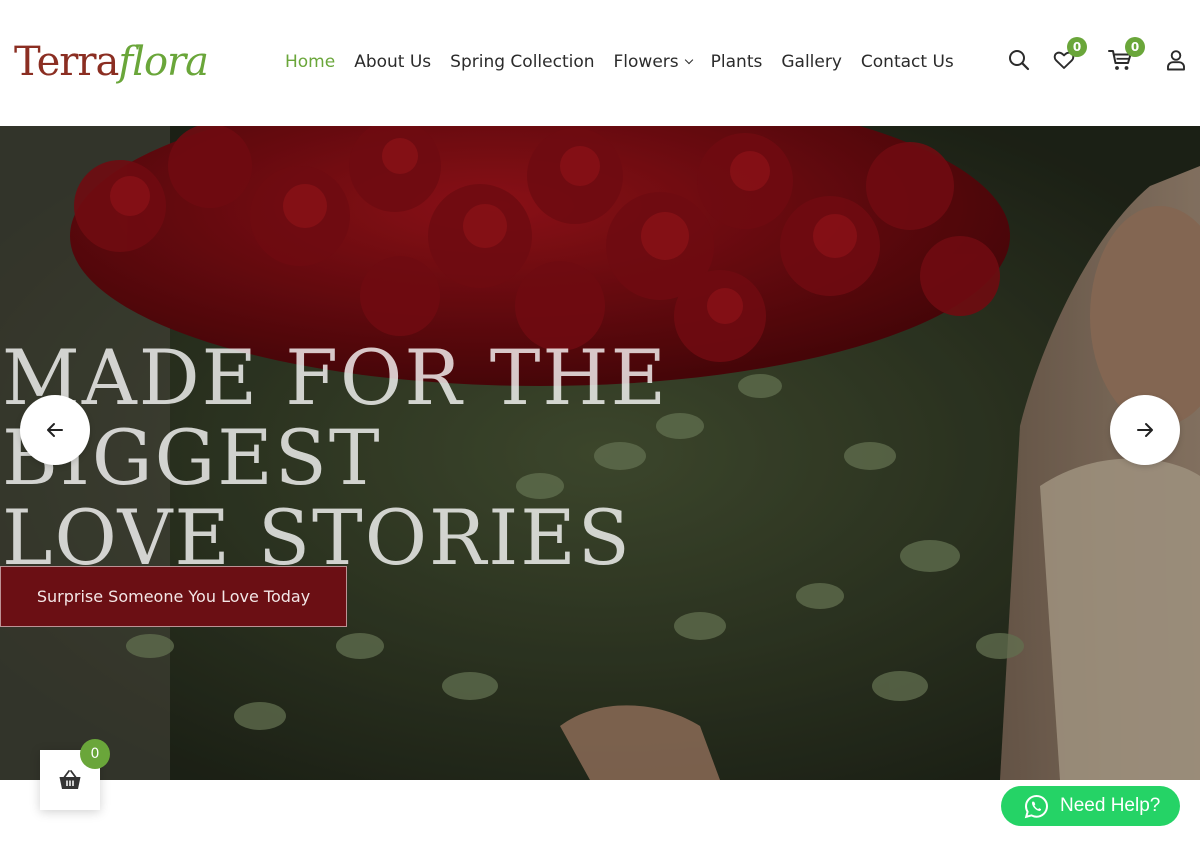 The image size is (1200, 850). What do you see at coordinates (737, 62) in the screenshot?
I see `nav-item-plants: Plants` at bounding box center [737, 62].